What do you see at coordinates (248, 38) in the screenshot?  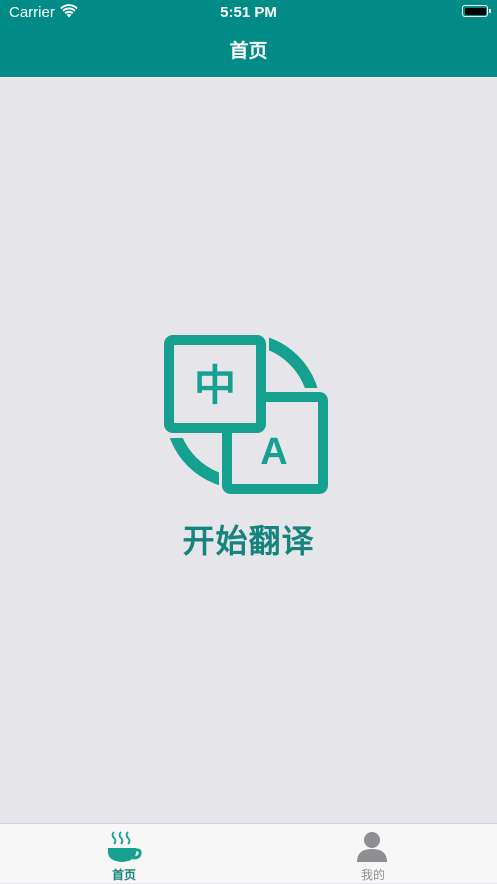 I see `navigation-bar: Carrier 5:51 PM 首页` at bounding box center [248, 38].